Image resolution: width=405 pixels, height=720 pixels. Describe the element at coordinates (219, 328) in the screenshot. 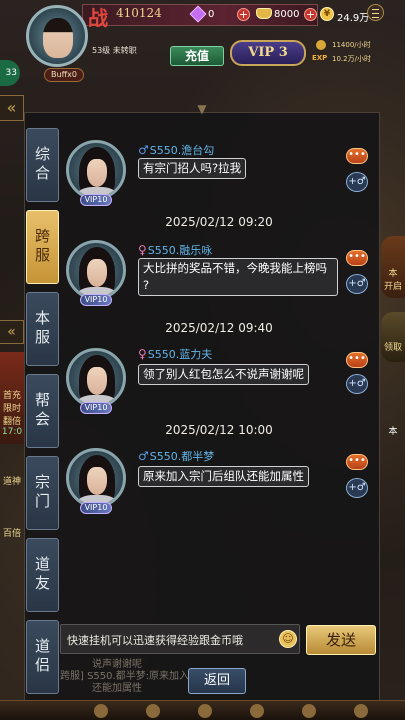

I see `message-timestamp: 2025/02/12 09:40` at that location.